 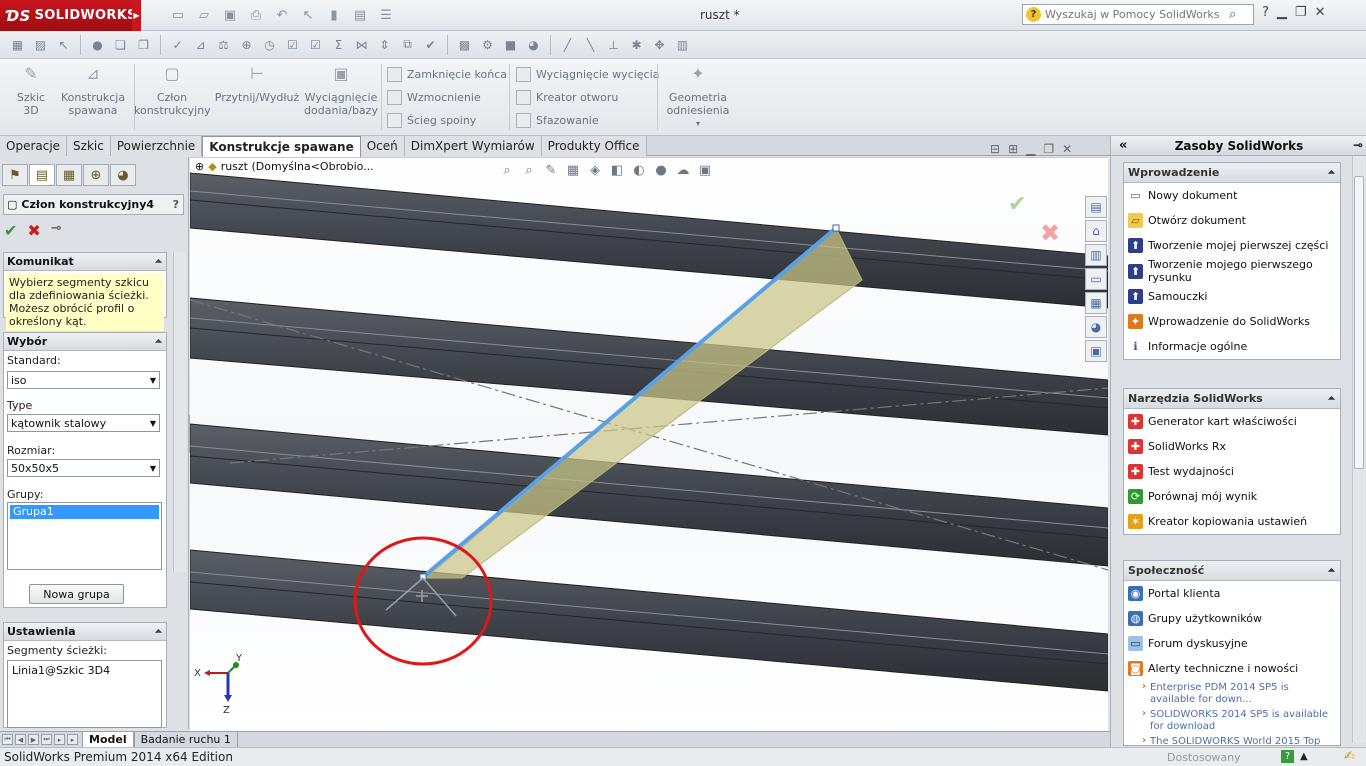 I want to click on plane-icon: ▩, so click(x=464, y=44).